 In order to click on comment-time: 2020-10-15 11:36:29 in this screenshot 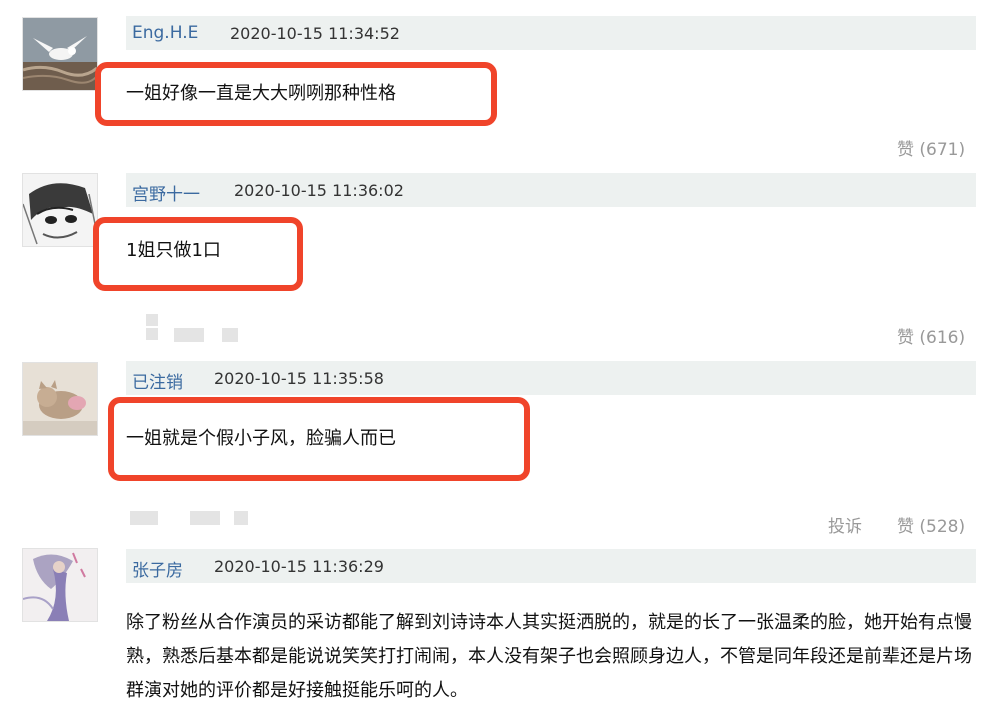, I will do `click(299, 566)`.